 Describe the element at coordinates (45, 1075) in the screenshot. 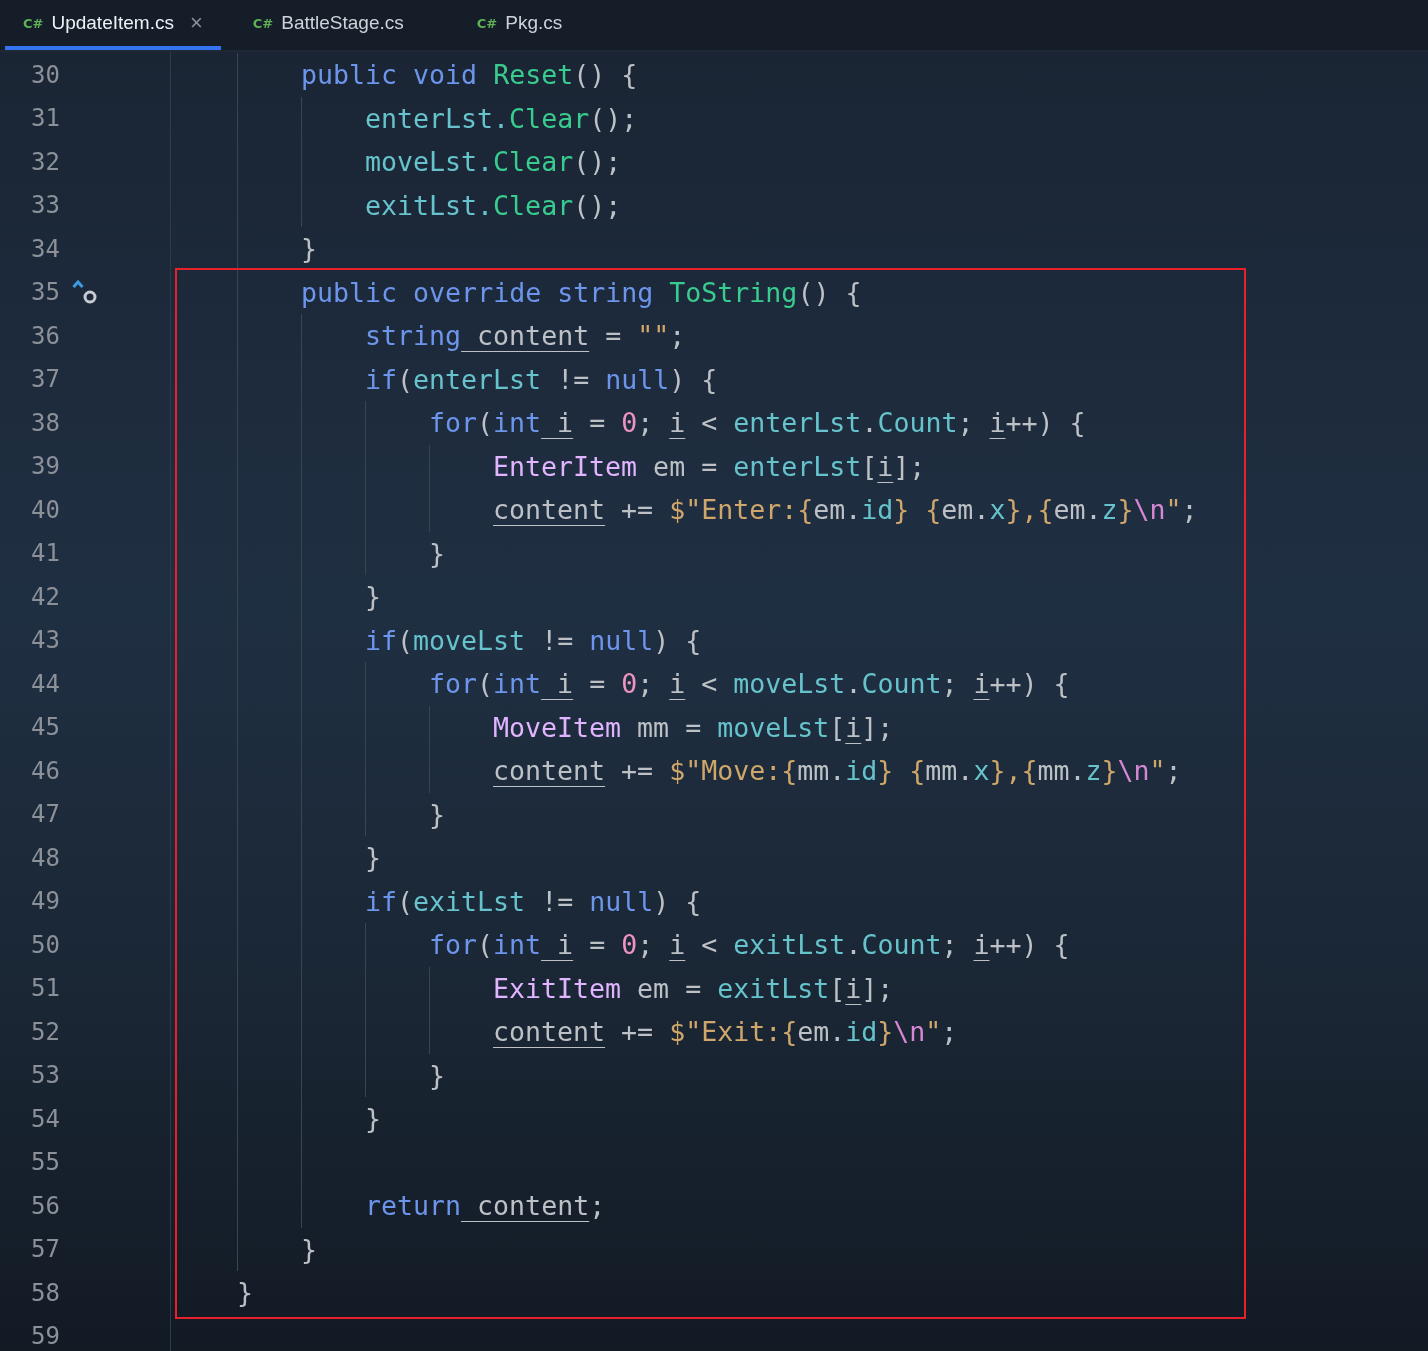

I see `line-number: 53` at that location.